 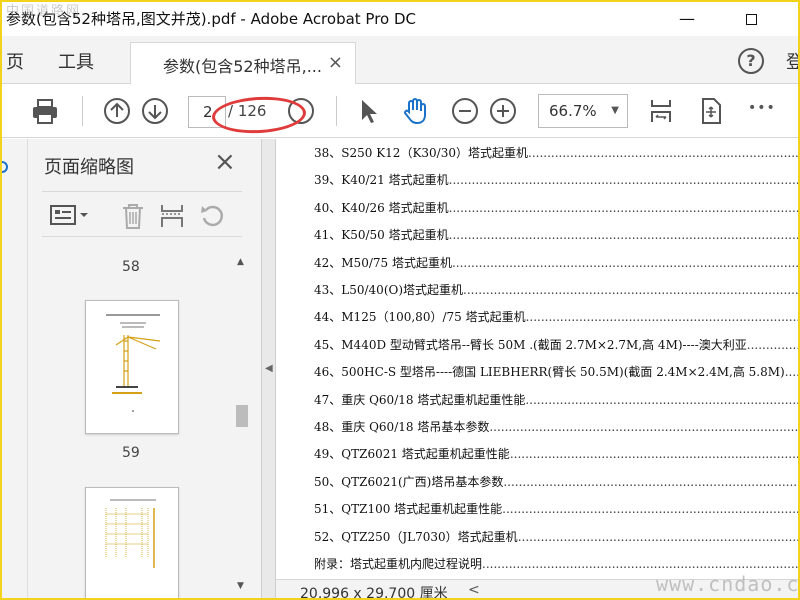 What do you see at coordinates (5, 167) in the screenshot?
I see `nav-icon` at bounding box center [5, 167].